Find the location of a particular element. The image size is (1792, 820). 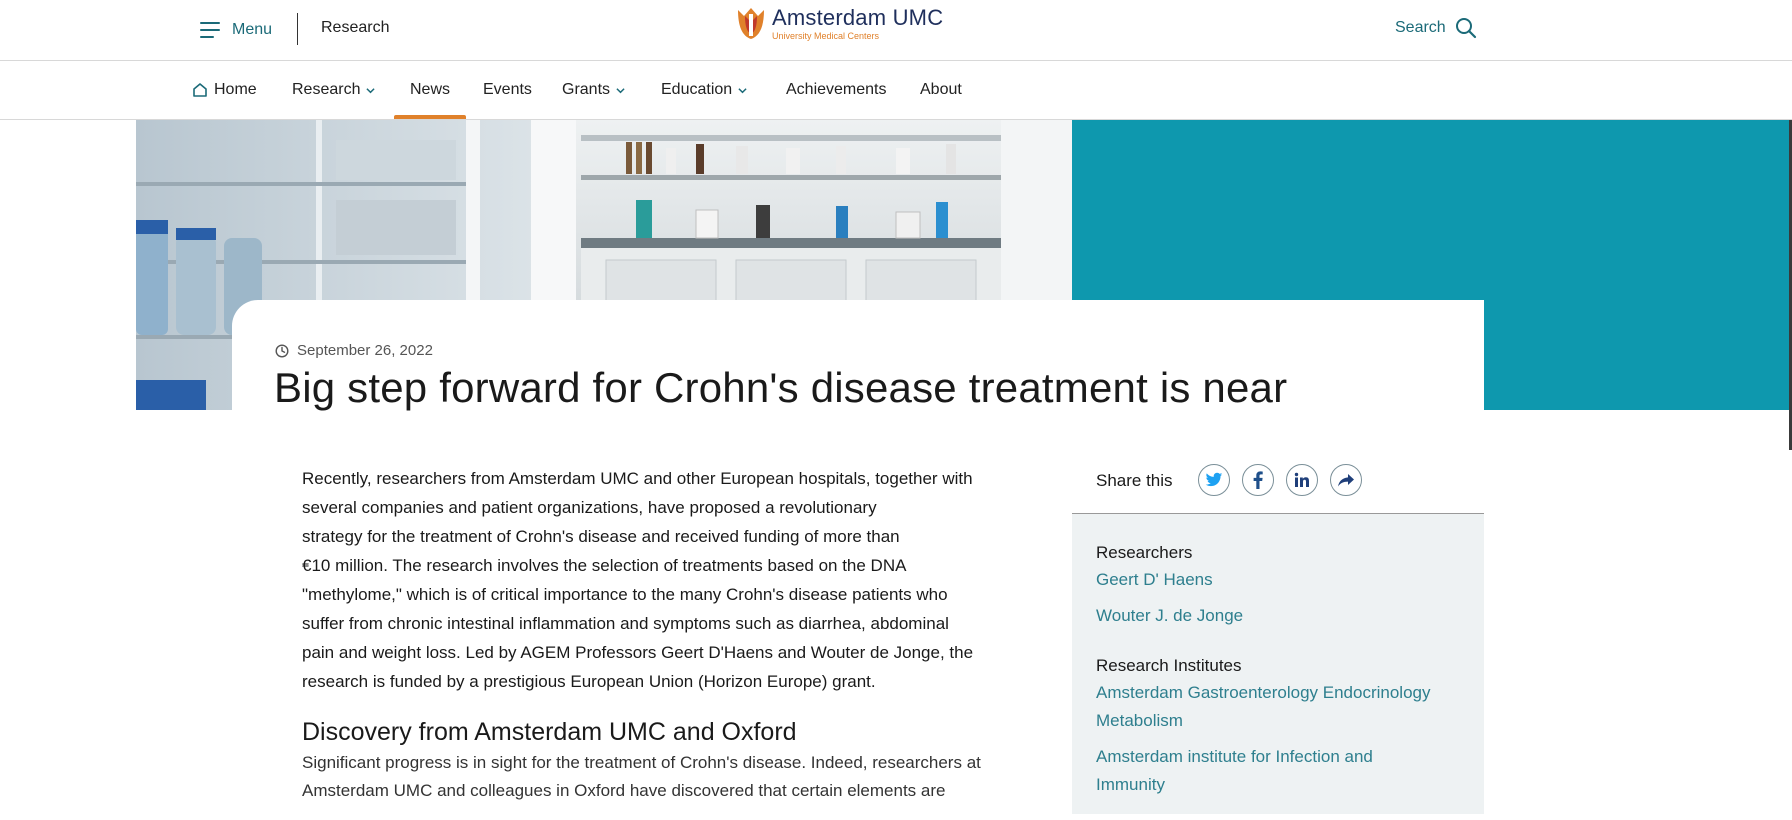

nav-events: Events is located at coordinates (507, 90).